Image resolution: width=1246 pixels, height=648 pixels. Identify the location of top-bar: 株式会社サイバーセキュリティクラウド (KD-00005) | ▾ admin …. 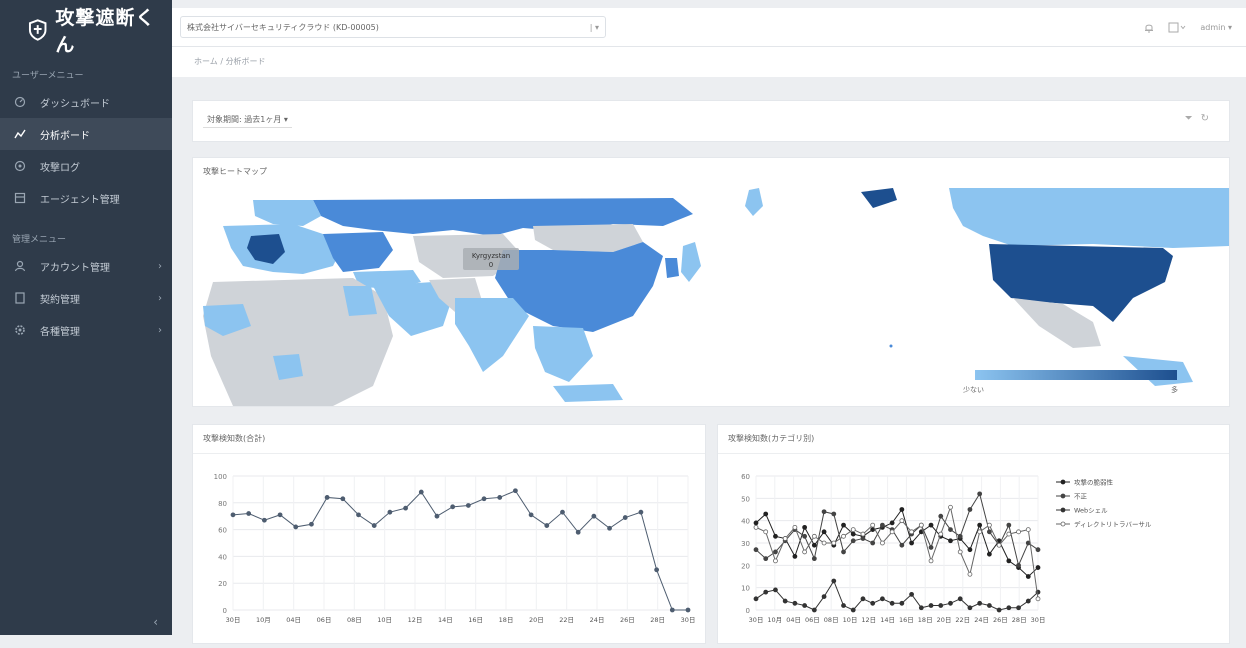
(709, 27).